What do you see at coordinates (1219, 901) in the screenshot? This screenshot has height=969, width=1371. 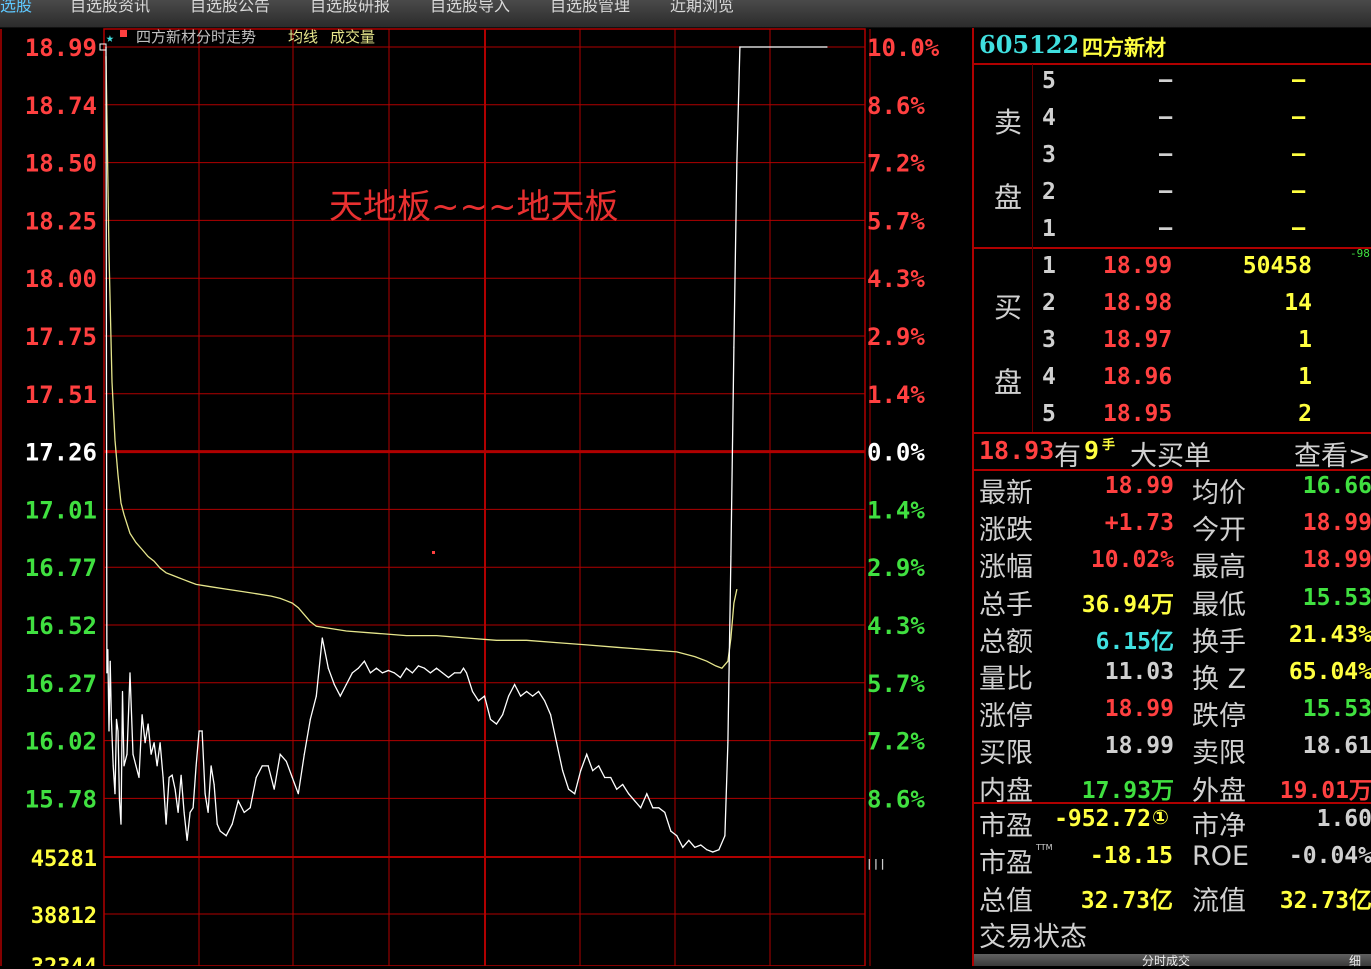 I see `fund-label: 流值` at bounding box center [1219, 901].